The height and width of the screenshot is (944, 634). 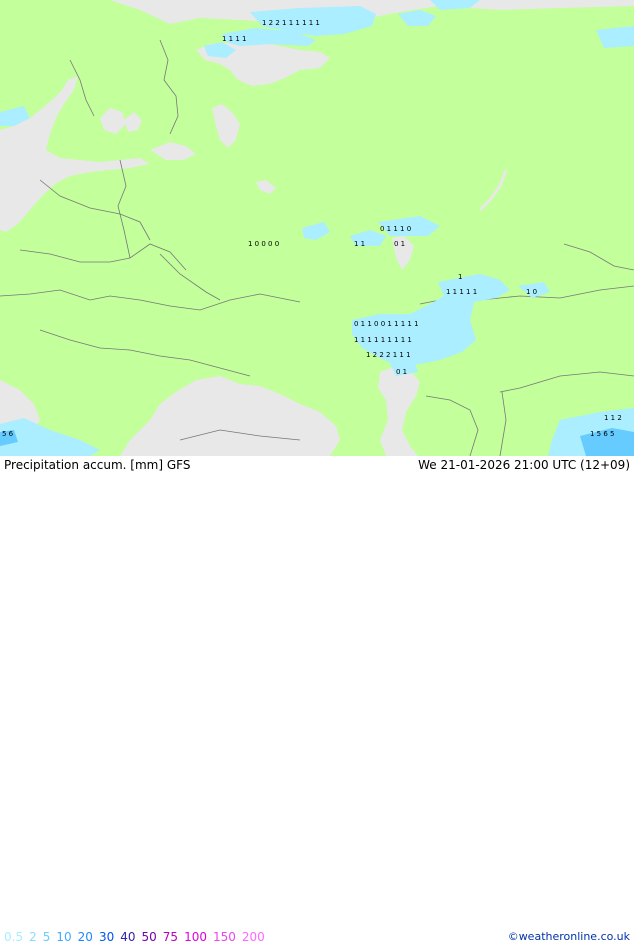 What do you see at coordinates (291, 23) in the screenshot?
I see `label-row-north: 1 2 2 1 1 1 1 1 1` at bounding box center [291, 23].